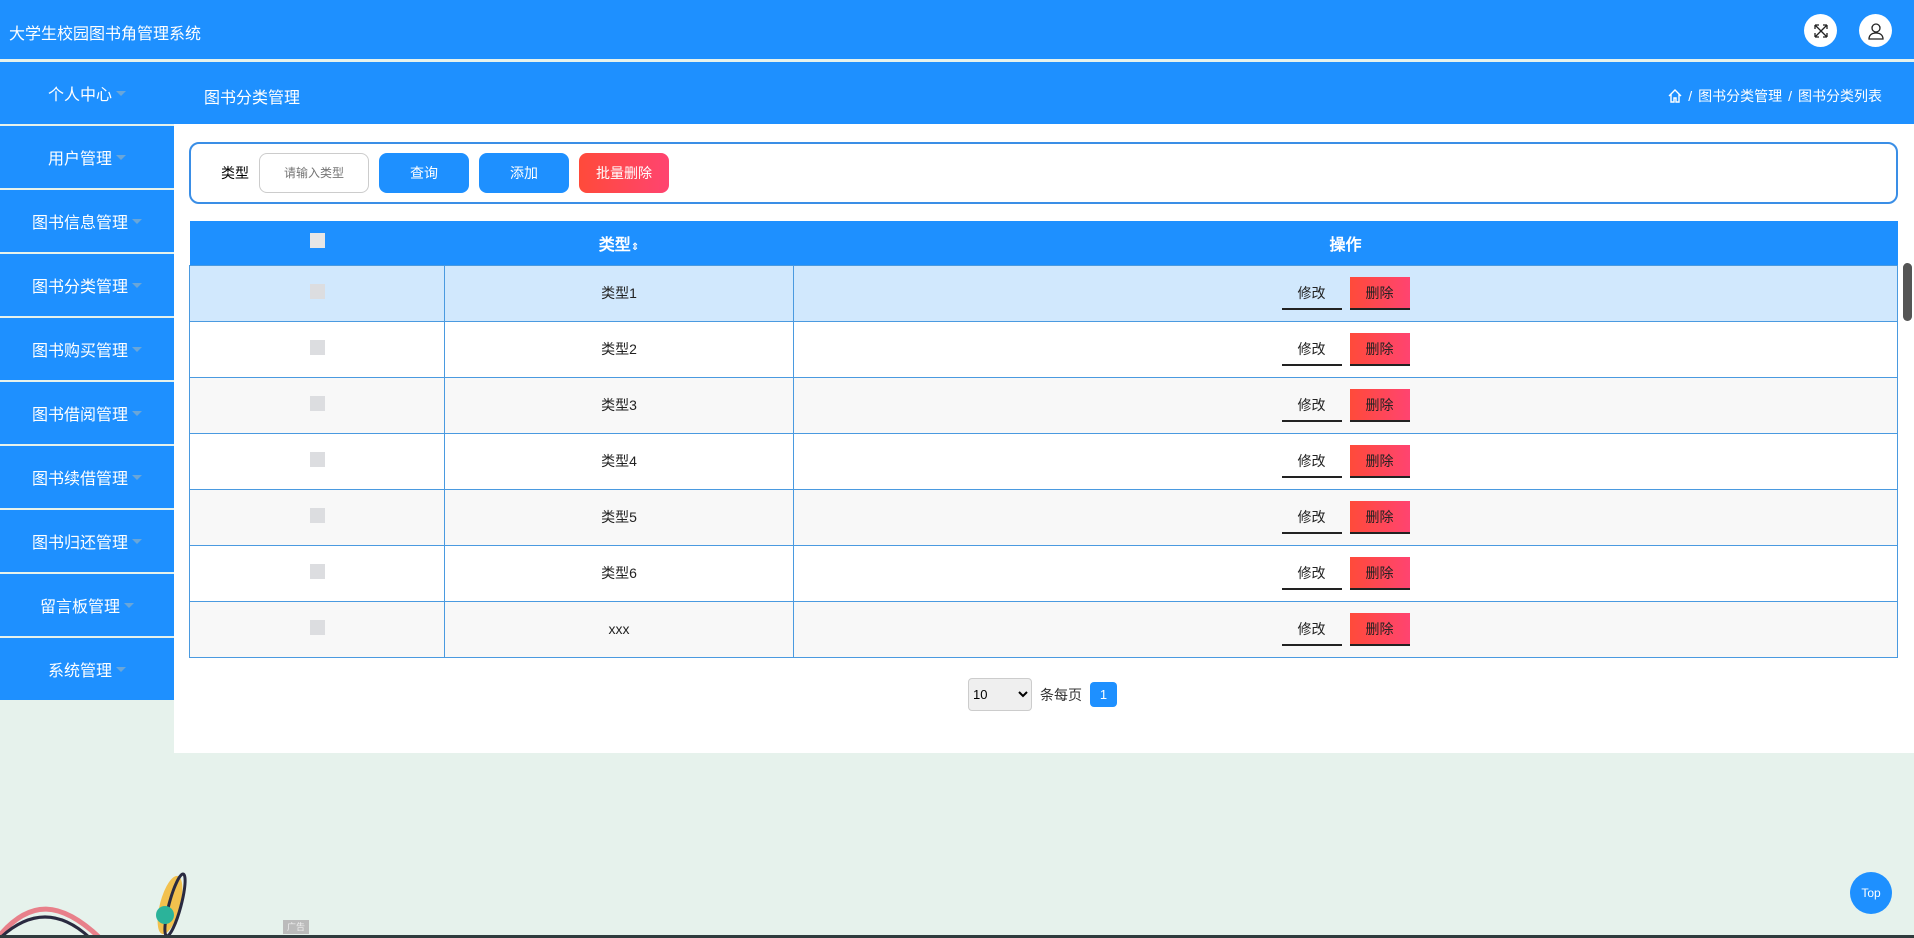 The width and height of the screenshot is (1914, 938). I want to click on table-row: 类型1 修改 删除, so click(1043, 293).